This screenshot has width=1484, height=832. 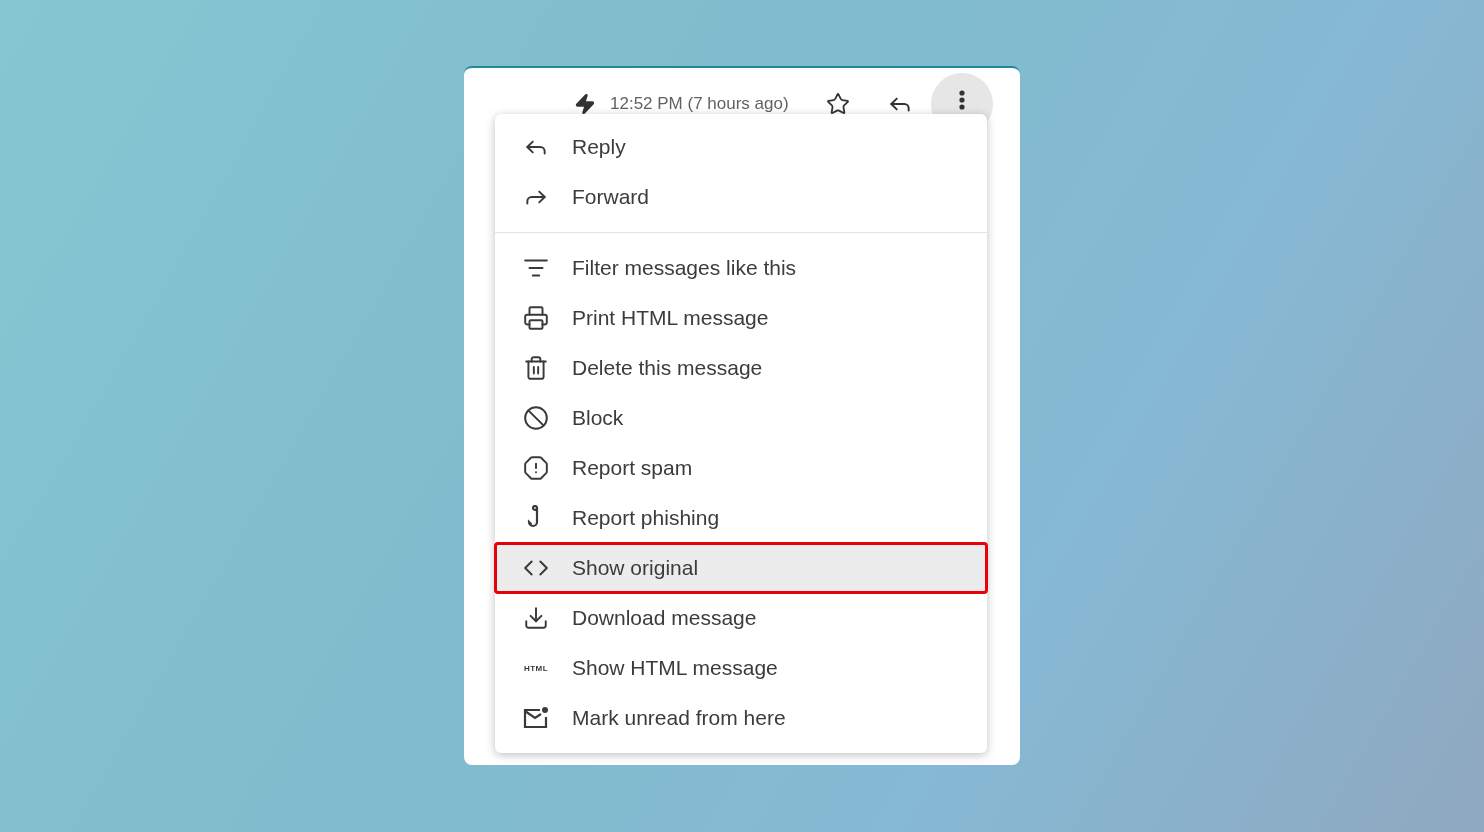 I want to click on menu-item-label: Forward, so click(x=611, y=197).